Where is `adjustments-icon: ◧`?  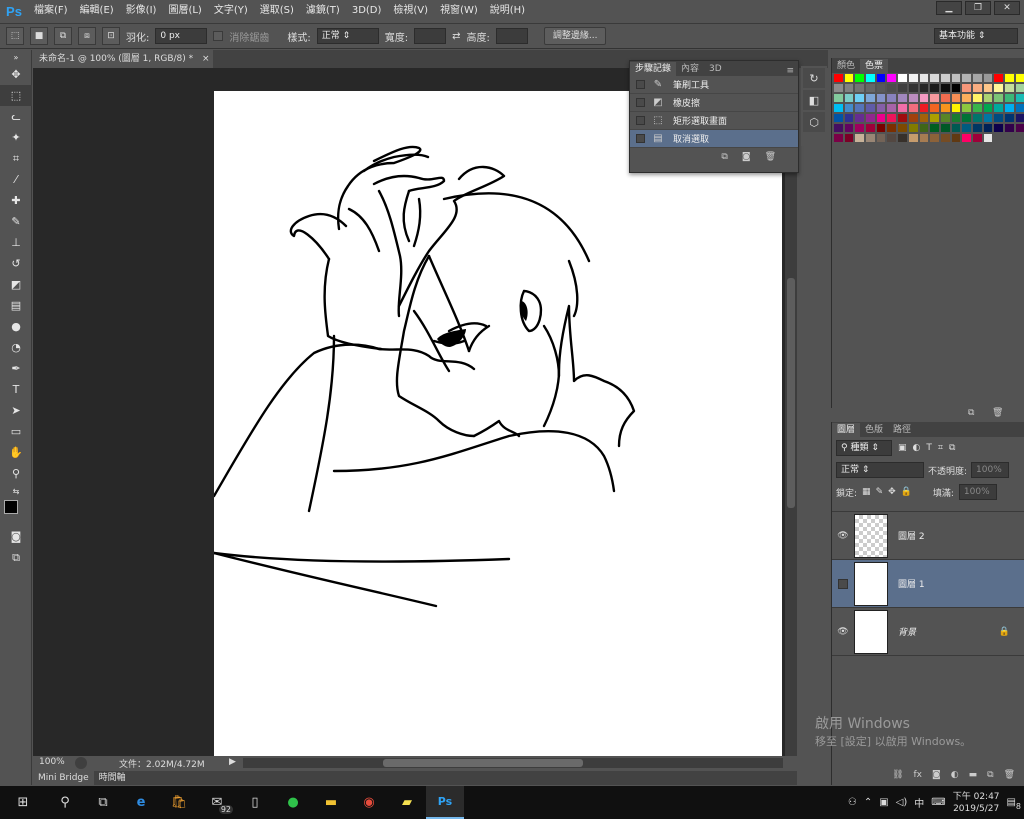 adjustments-icon: ◧ is located at coordinates (814, 100).